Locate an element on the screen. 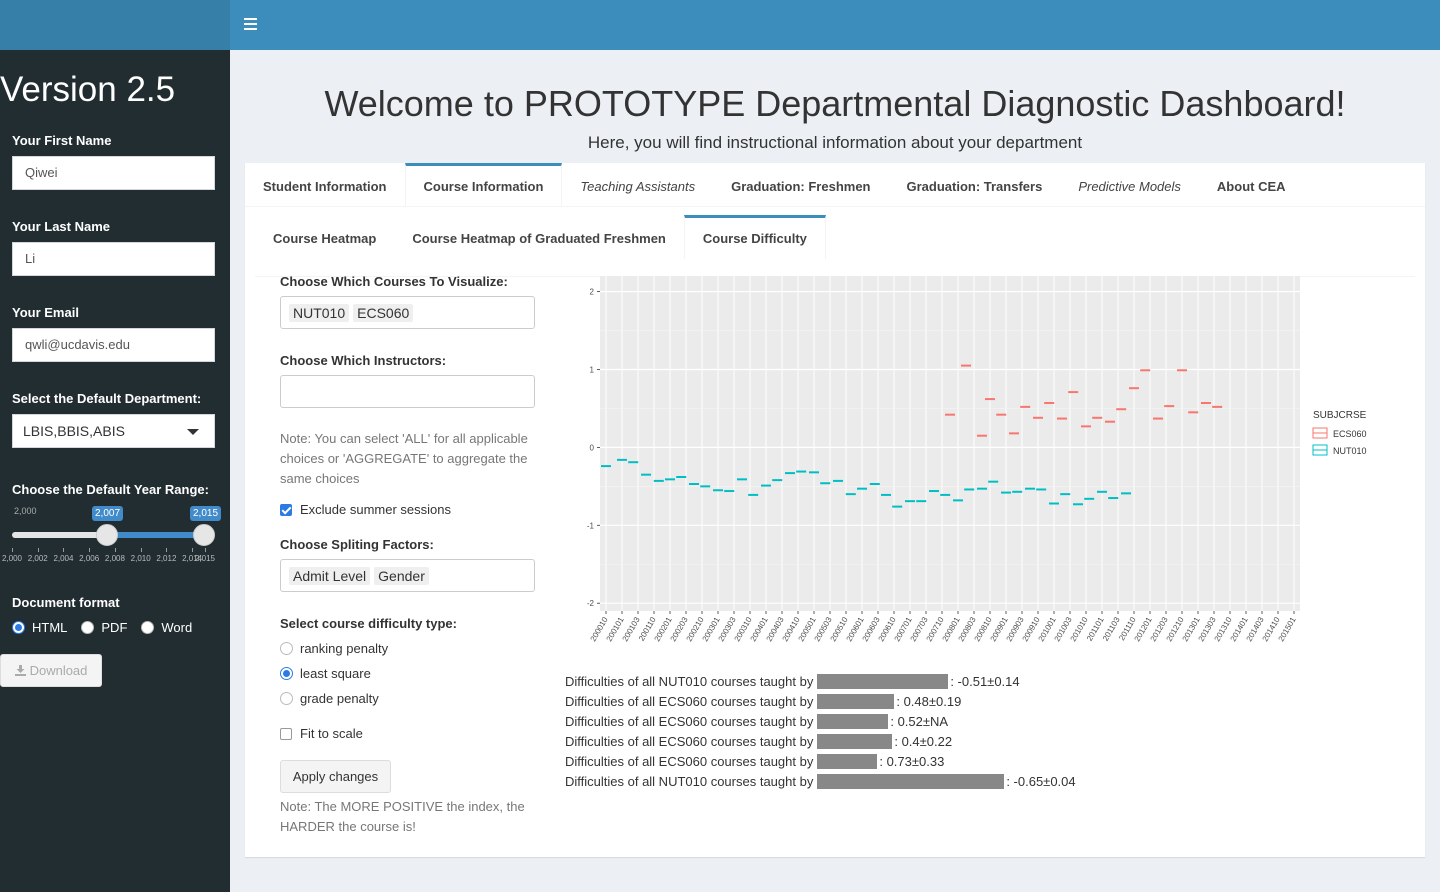  email-input: qwli@ucdavis.edu is located at coordinates (113, 345).